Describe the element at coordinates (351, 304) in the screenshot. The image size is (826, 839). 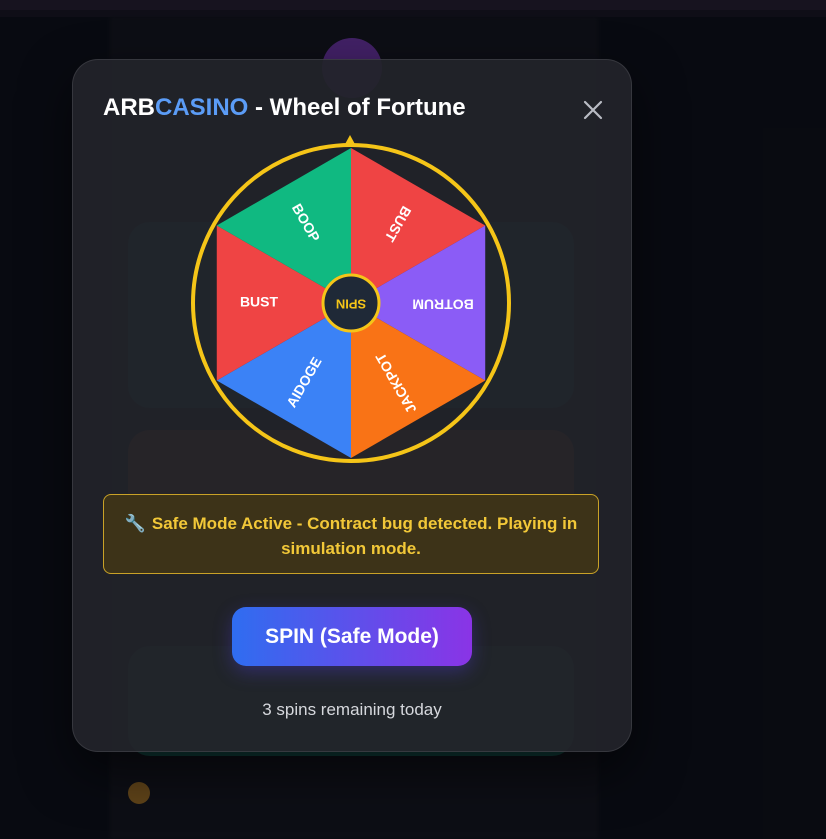
I see `wheel-center-label: SPIN` at that location.